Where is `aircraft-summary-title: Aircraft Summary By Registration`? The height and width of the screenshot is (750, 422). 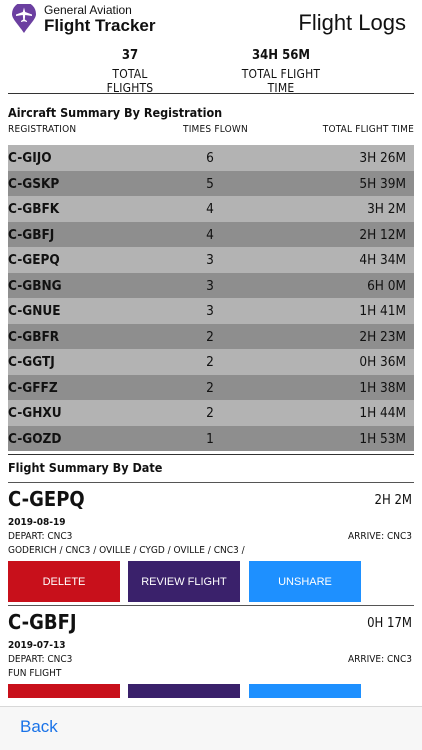
aircraft-summary-title: Aircraft Summary By Registration is located at coordinates (115, 112).